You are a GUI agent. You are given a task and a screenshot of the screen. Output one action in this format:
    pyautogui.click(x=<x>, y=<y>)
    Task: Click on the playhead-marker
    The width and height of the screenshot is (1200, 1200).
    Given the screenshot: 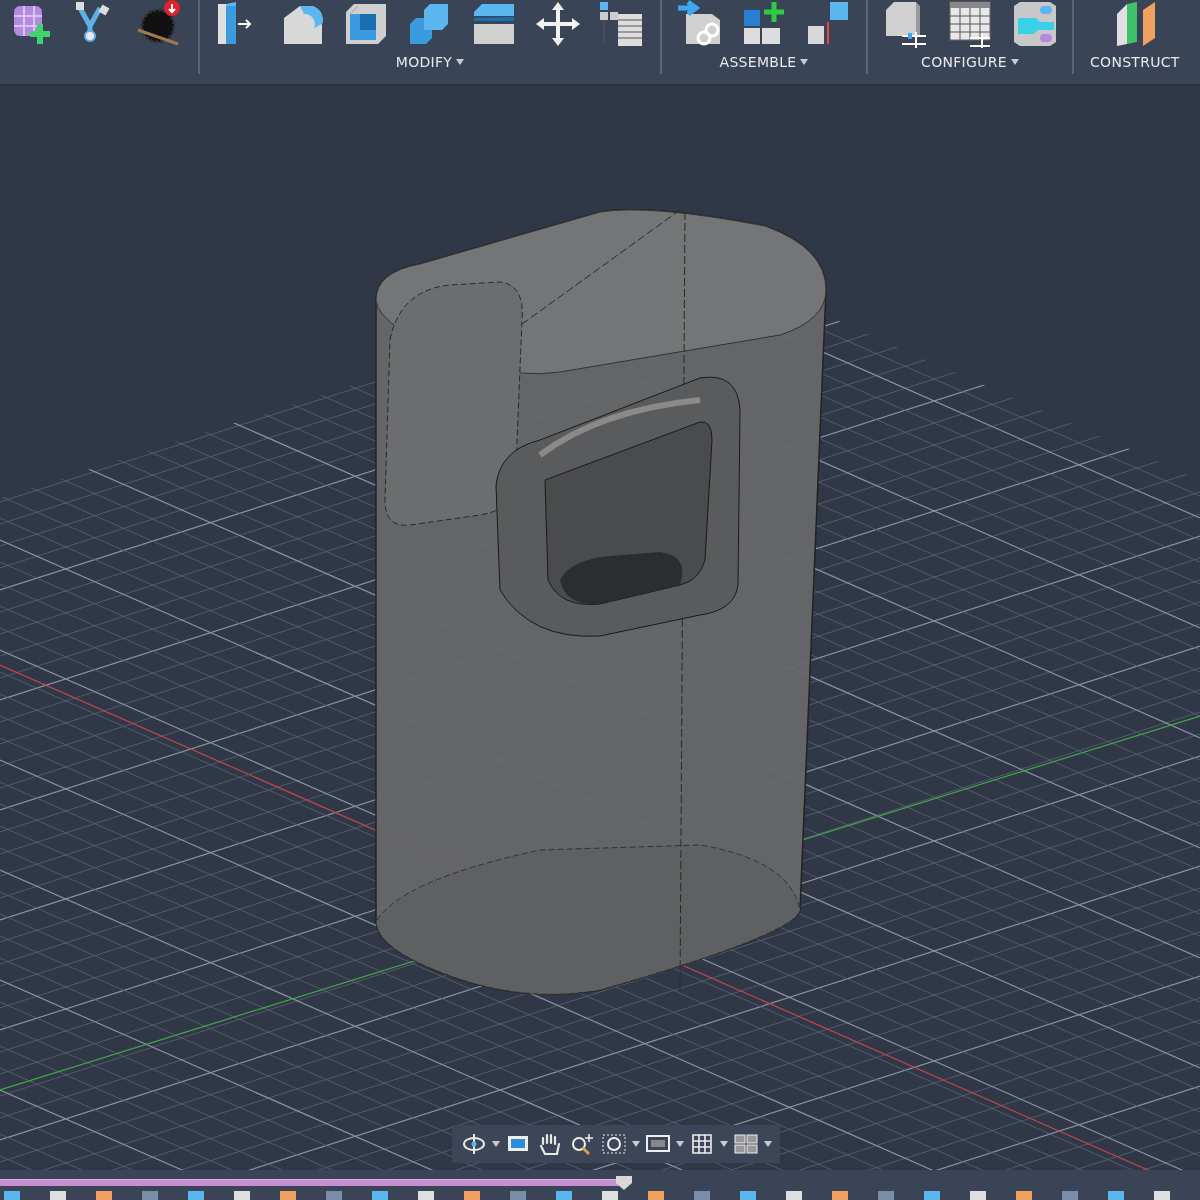 What is the action you would take?
    pyautogui.click(x=624, y=1183)
    